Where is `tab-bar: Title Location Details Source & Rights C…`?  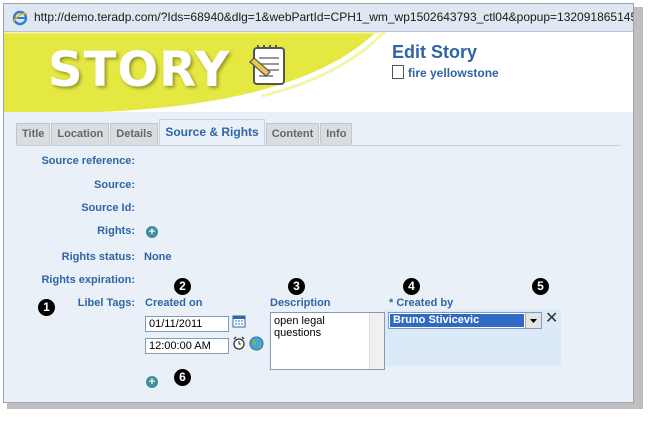 tab-bar: Title Location Details Source & Rights C… is located at coordinates (184, 132).